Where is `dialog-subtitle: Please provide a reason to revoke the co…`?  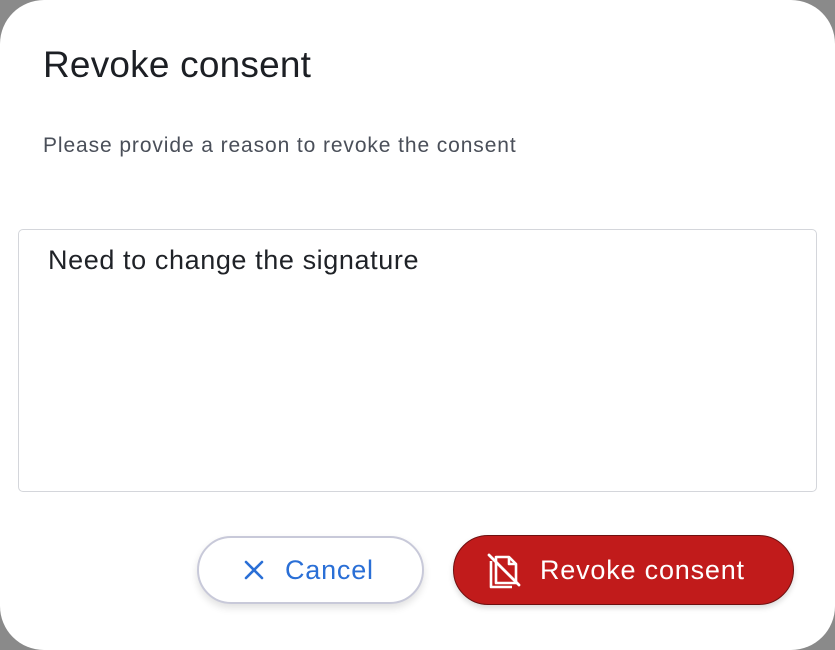 dialog-subtitle: Please provide a reason to revoke the co… is located at coordinates (280, 145).